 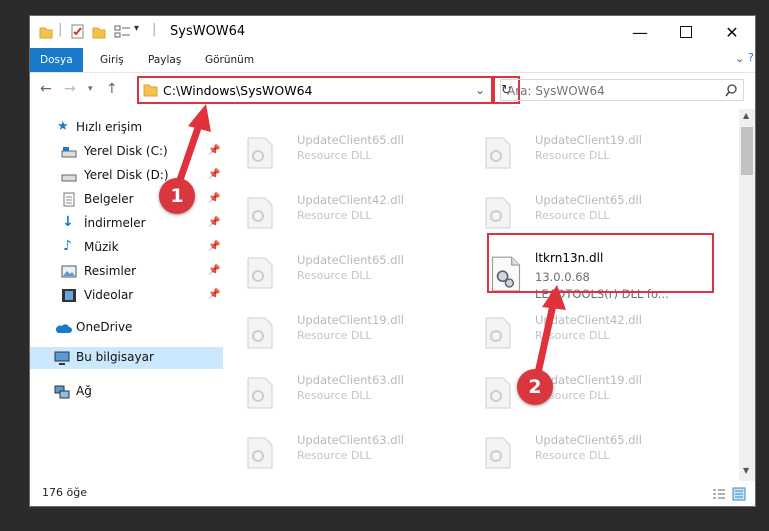 What do you see at coordinates (535, 387) in the screenshot?
I see `step-badge-2: 2` at bounding box center [535, 387].